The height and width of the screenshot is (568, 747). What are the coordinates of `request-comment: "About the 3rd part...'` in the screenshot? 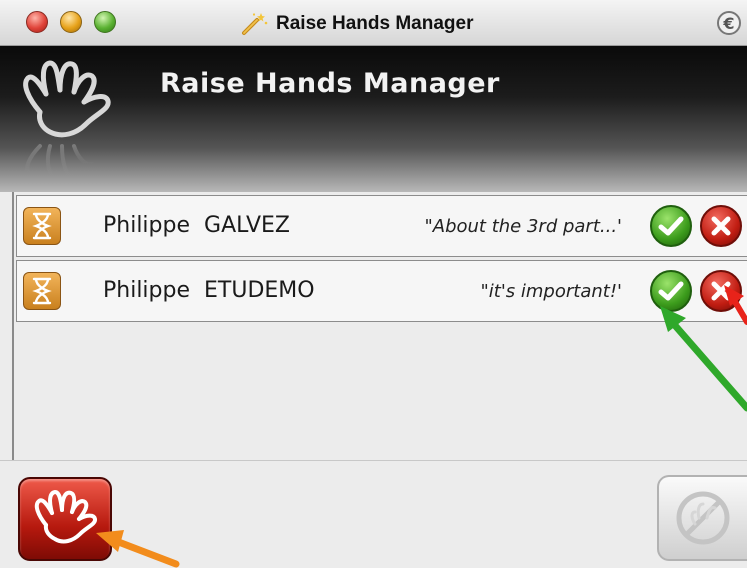 It's located at (523, 226).